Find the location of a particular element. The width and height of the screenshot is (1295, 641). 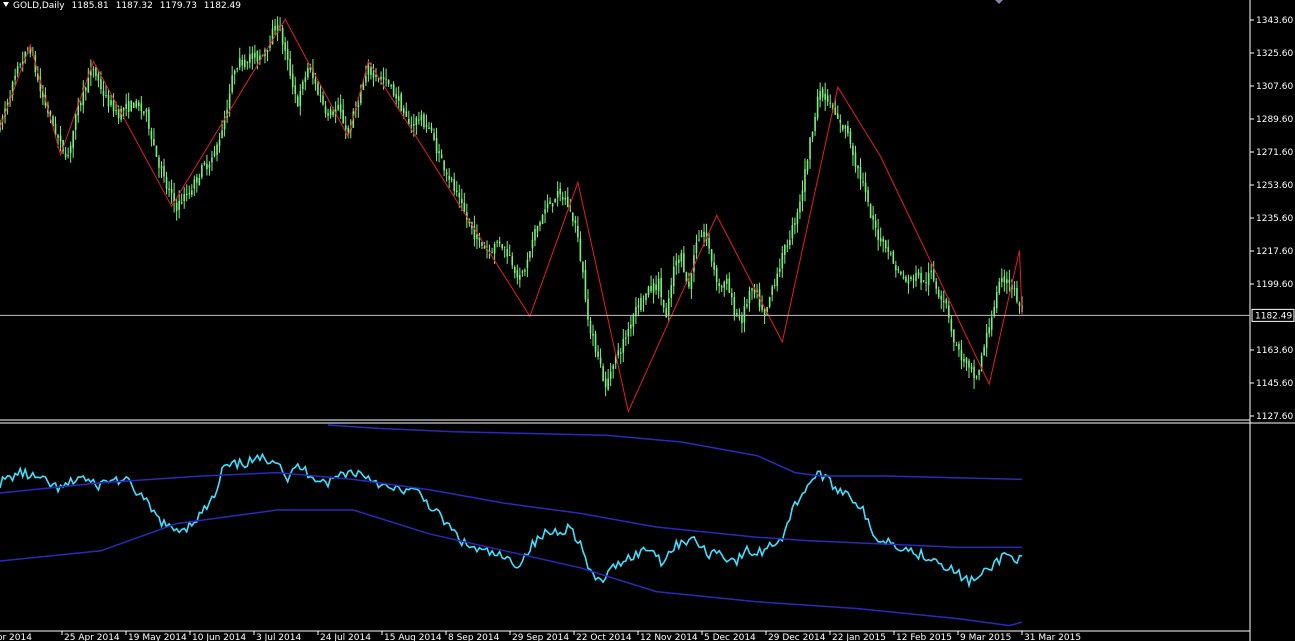

time-tick-label: 12 Nov 2014 is located at coordinates (669, 637).